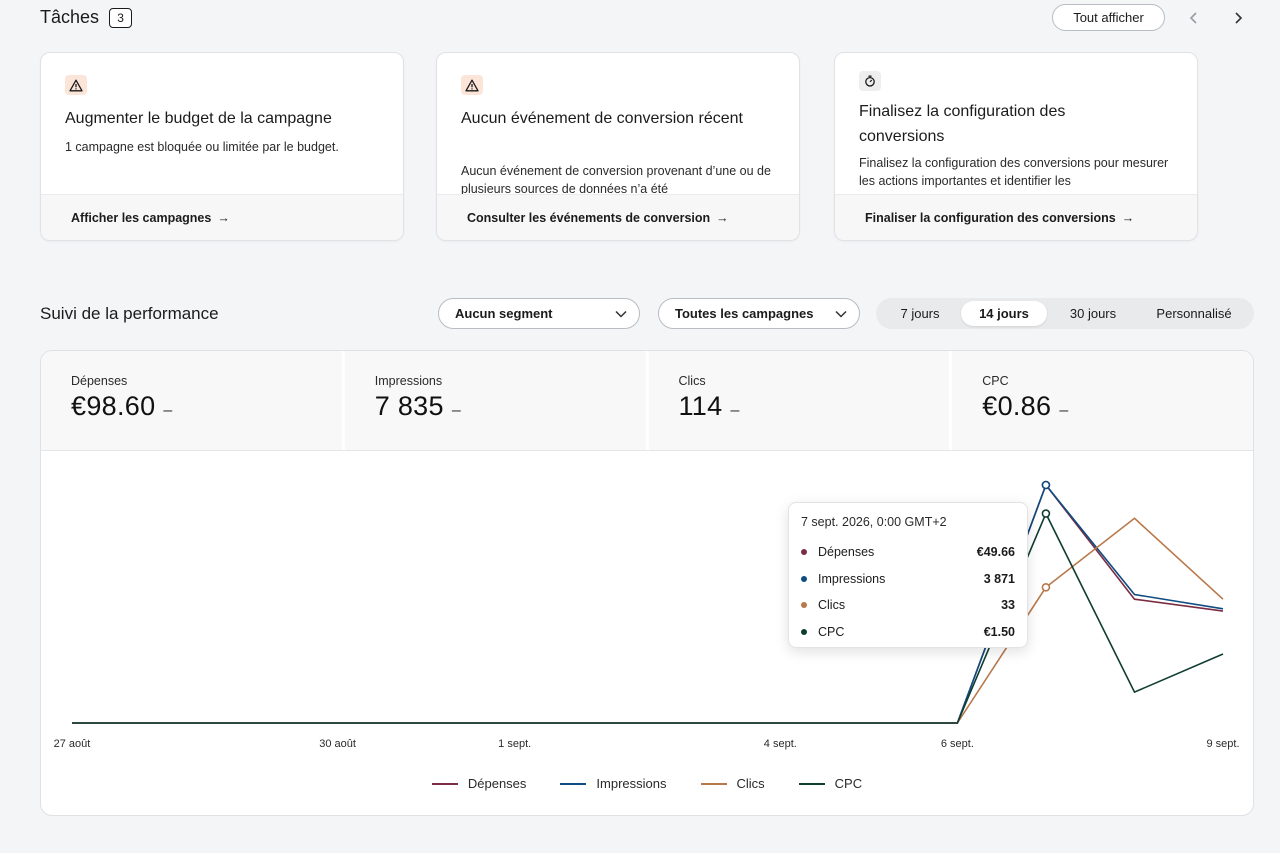 Image resolution: width=1280 pixels, height=853 pixels. I want to click on segment-dropdown: Aucun segment, so click(539, 313).